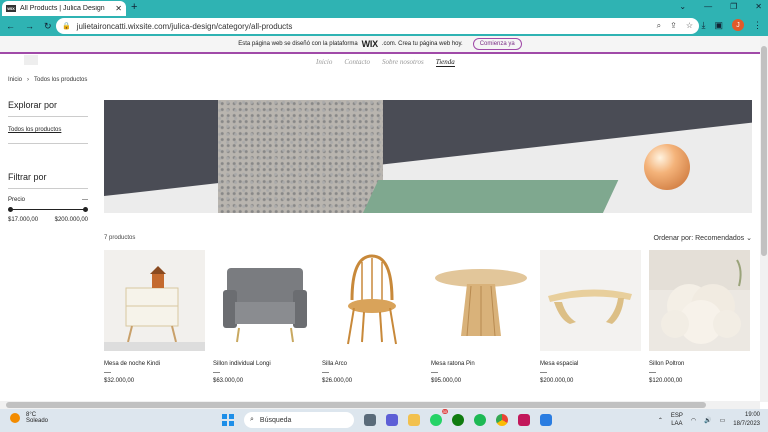  Describe the element at coordinates (299, 420) in the screenshot. I see `taskbar-search: ⌕ Búsqueda` at that location.